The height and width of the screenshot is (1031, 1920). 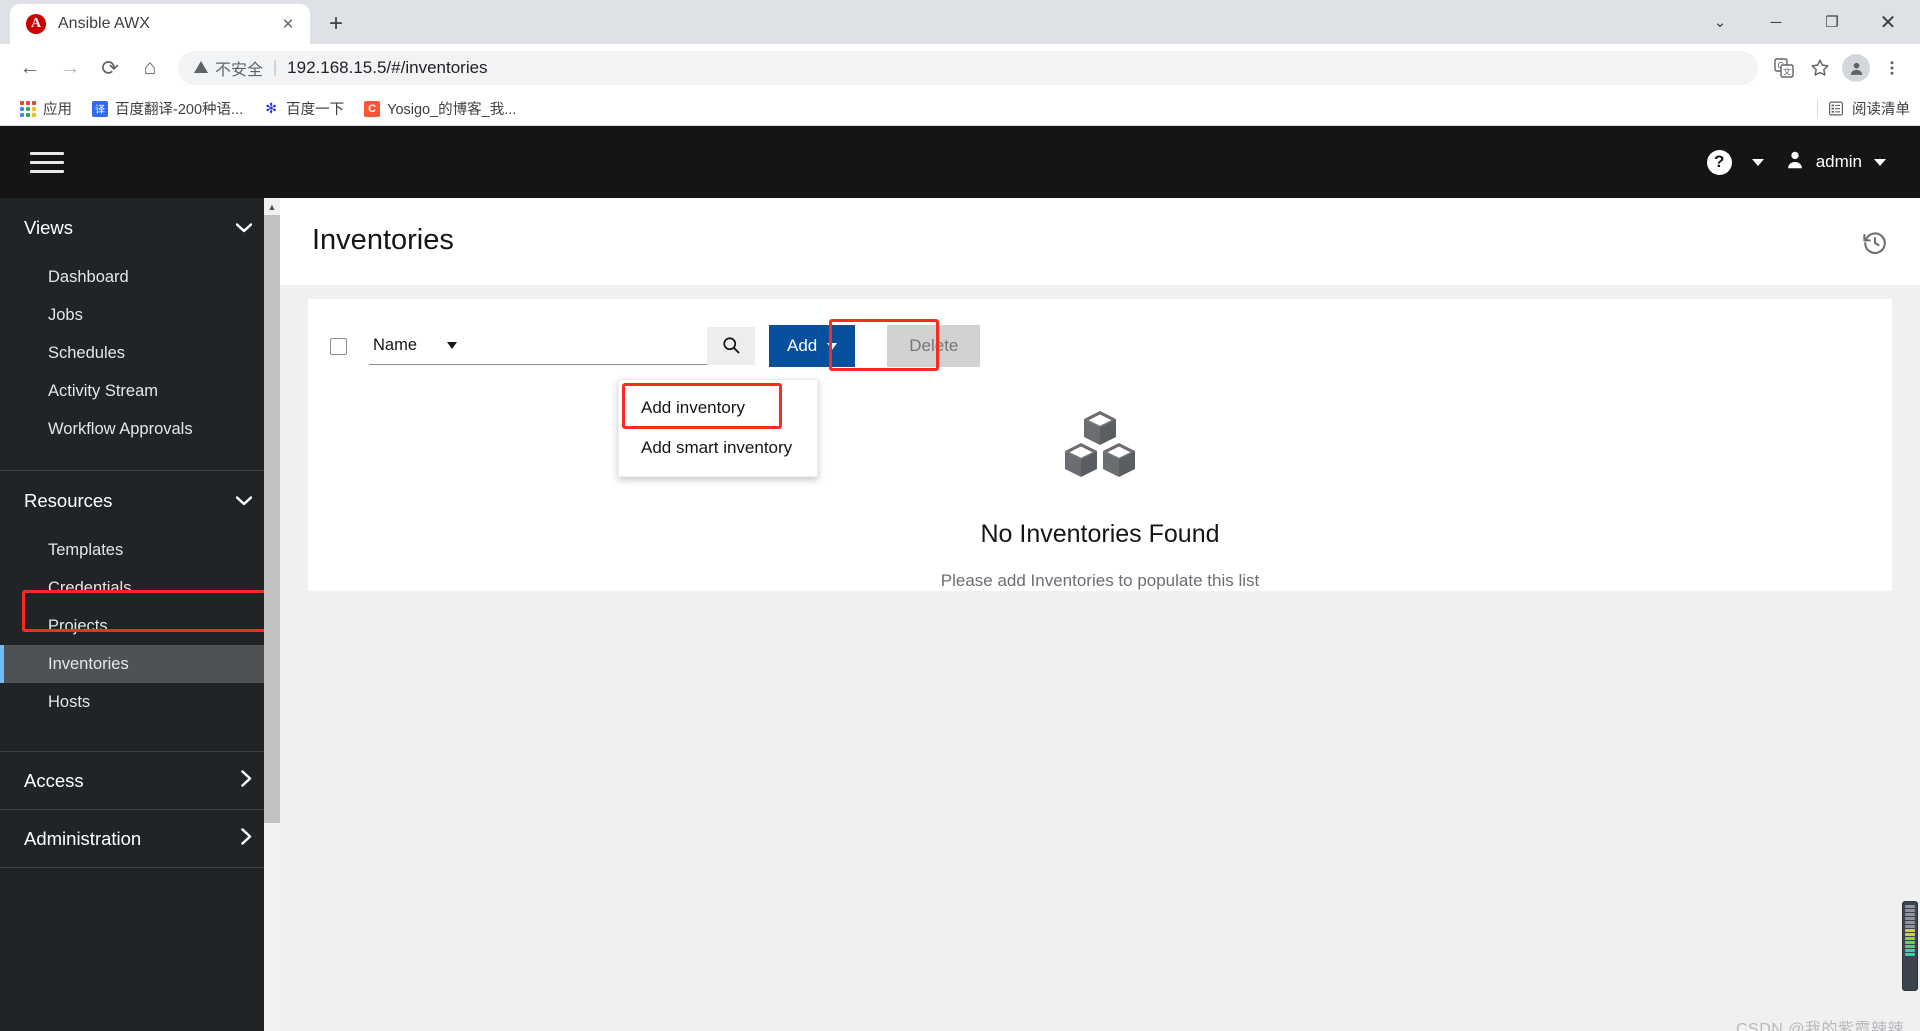 I want to click on window-close-icon: ✕, so click(x=1888, y=22).